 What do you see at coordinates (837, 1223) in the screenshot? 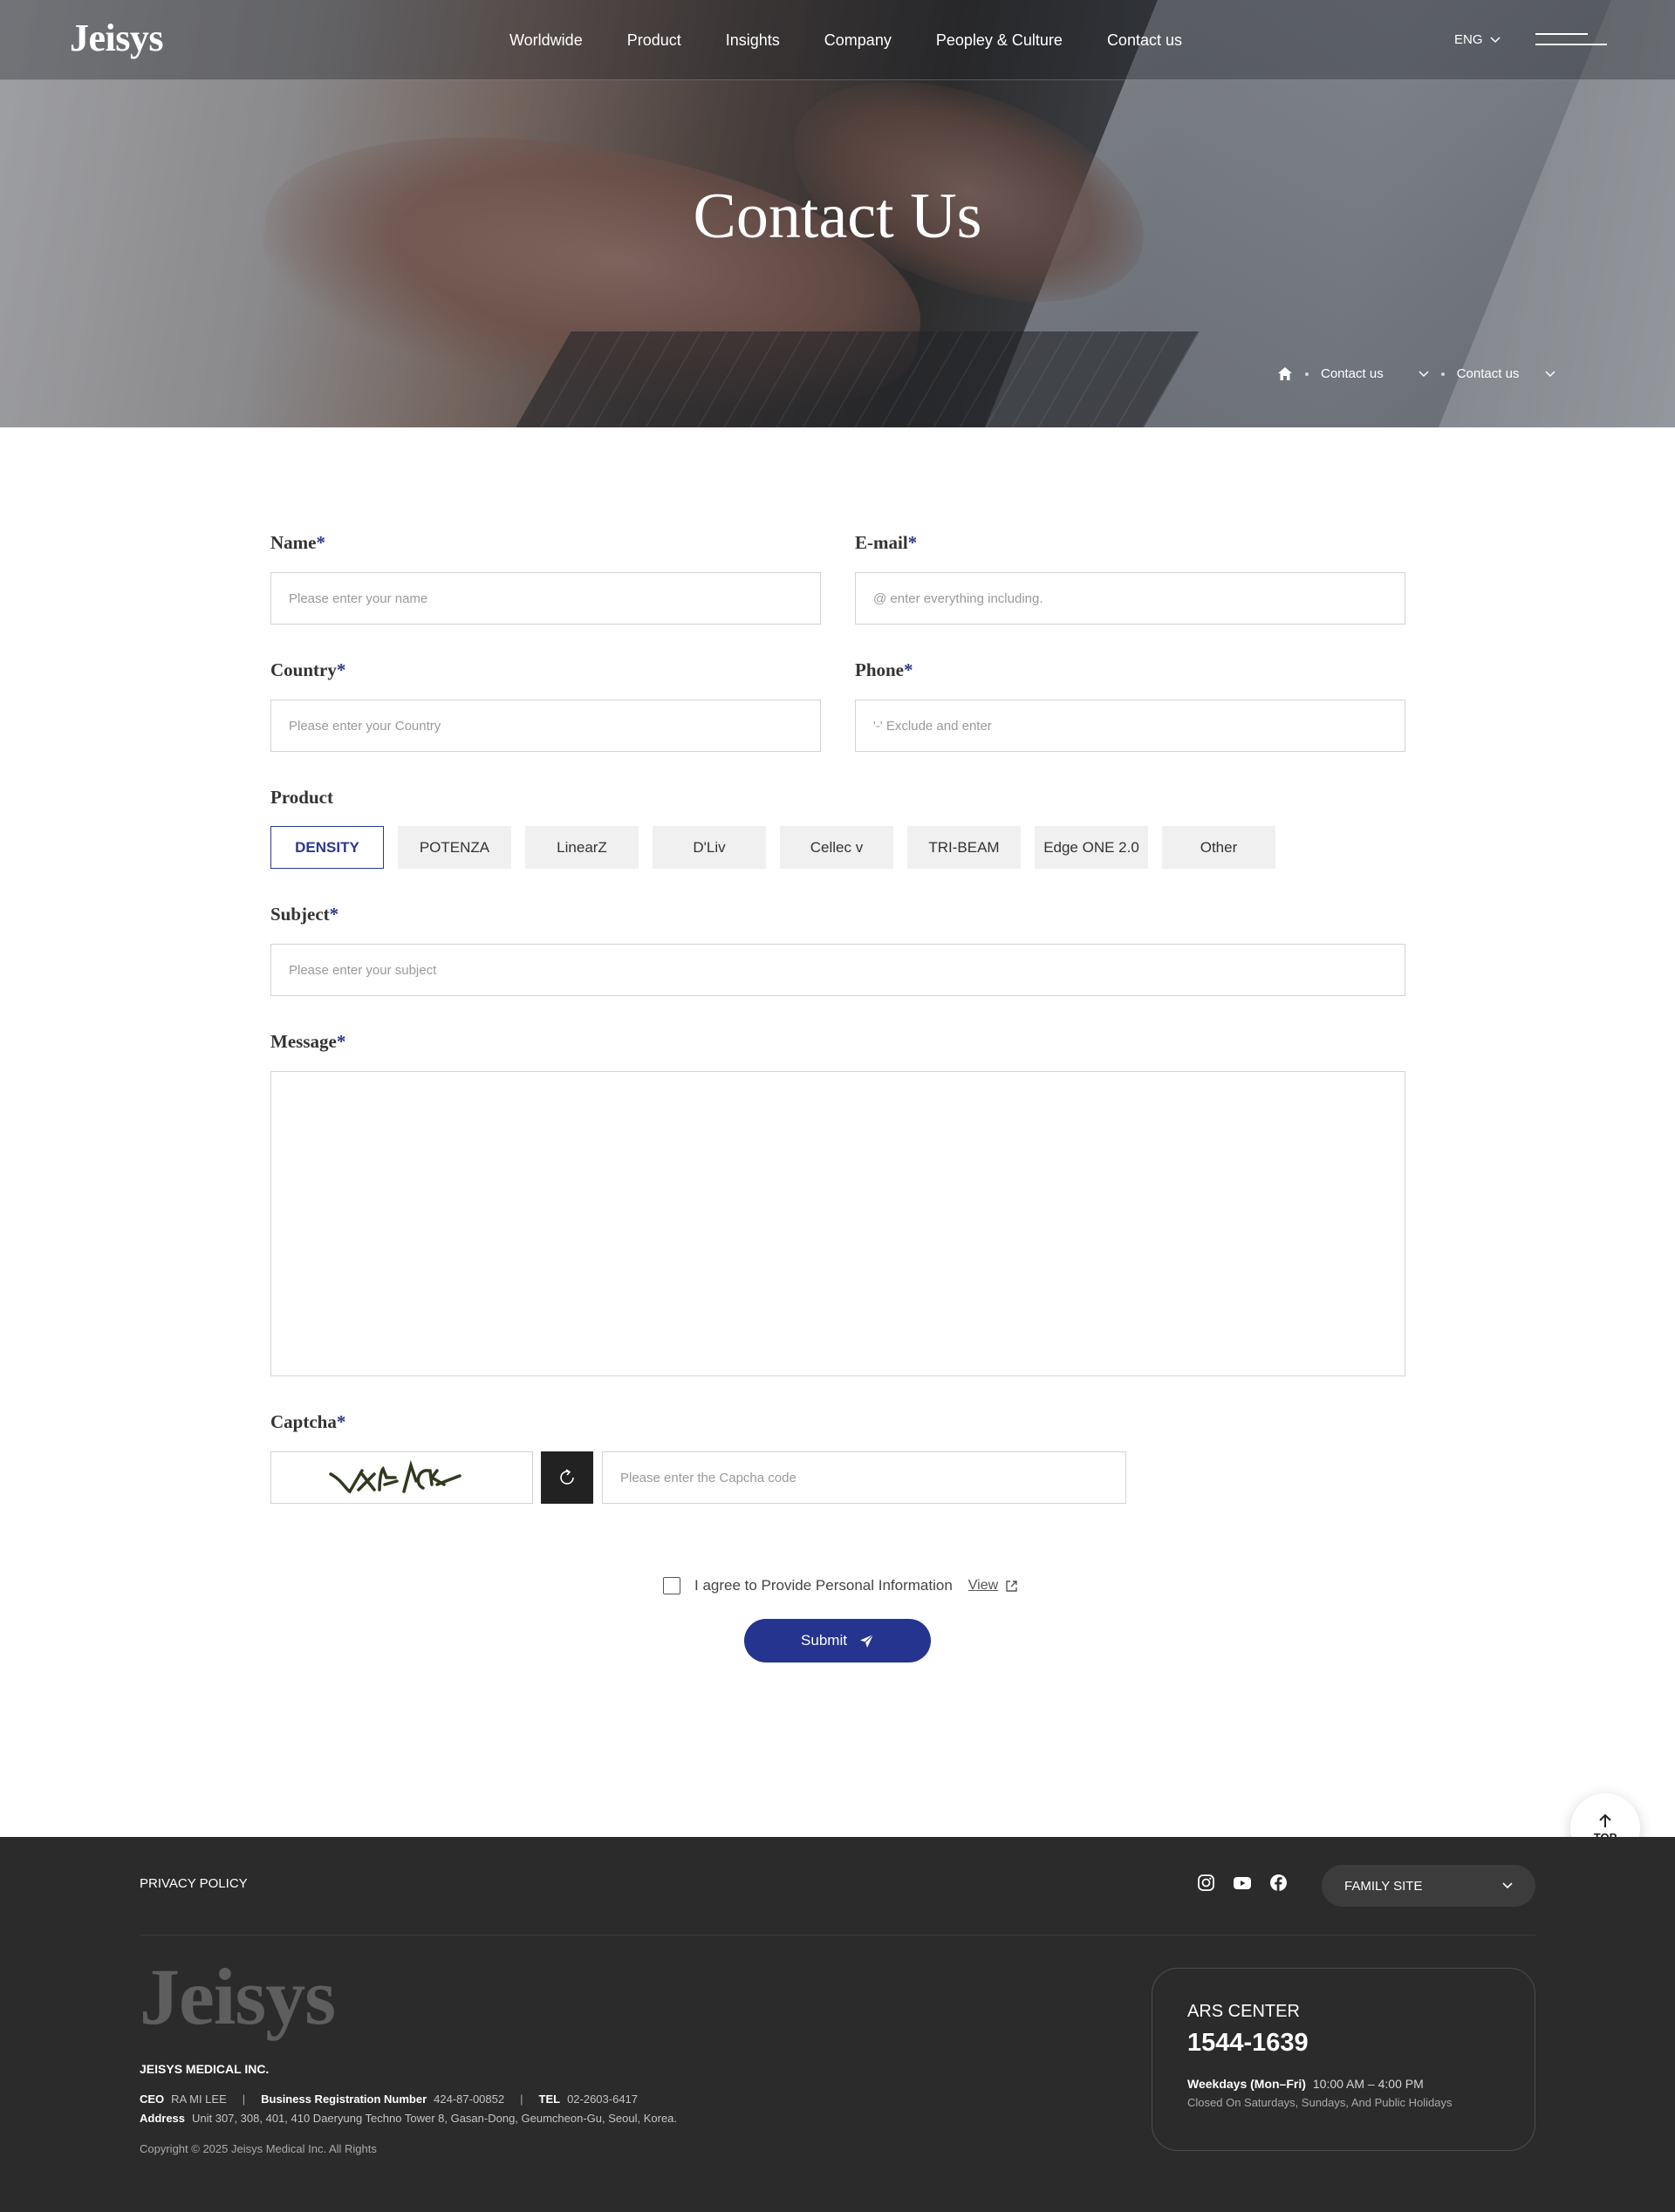
I see `message-textarea` at bounding box center [837, 1223].